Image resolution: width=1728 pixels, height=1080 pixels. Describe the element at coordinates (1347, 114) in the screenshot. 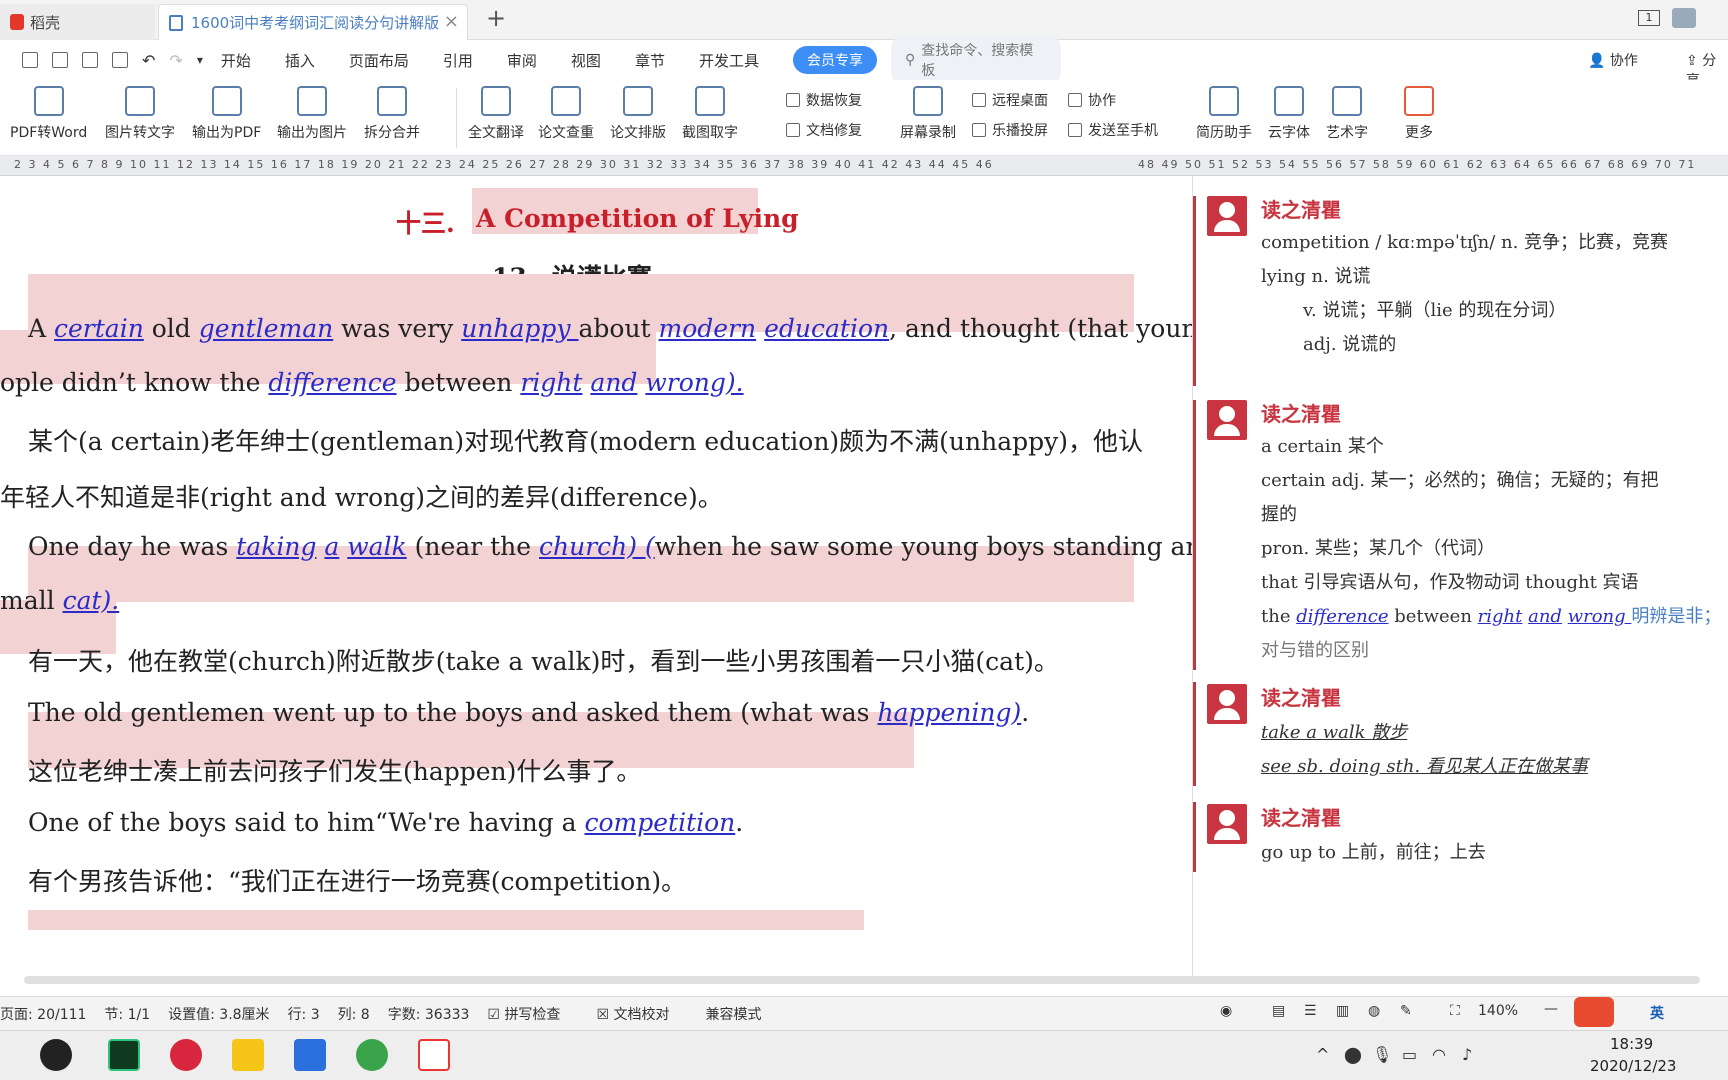

I see `word-art-button: 艺术字` at that location.